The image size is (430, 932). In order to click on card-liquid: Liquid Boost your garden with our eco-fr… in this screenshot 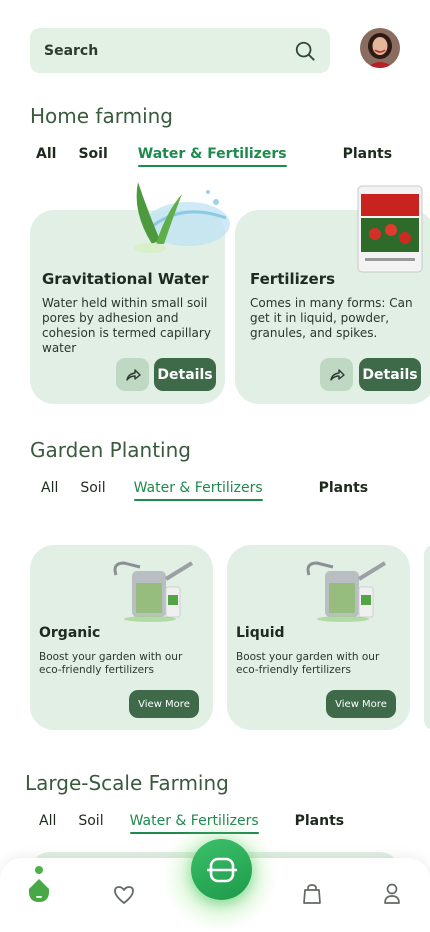, I will do `click(318, 637)`.